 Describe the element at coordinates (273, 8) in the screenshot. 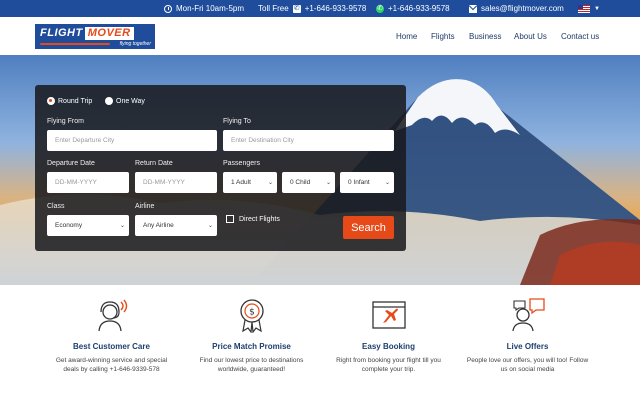

I see `tollfree-label: Toll Free` at that location.